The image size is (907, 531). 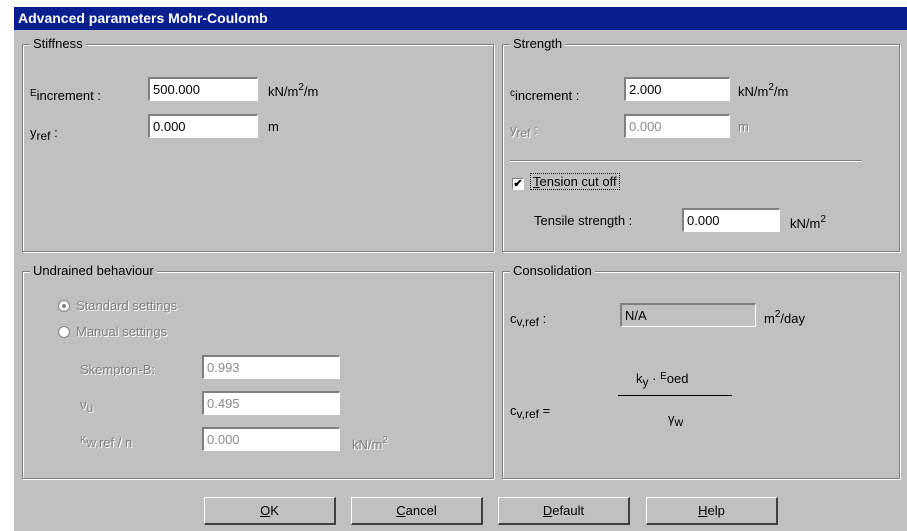 What do you see at coordinates (270, 511) in the screenshot?
I see `ok-button: OK` at bounding box center [270, 511].